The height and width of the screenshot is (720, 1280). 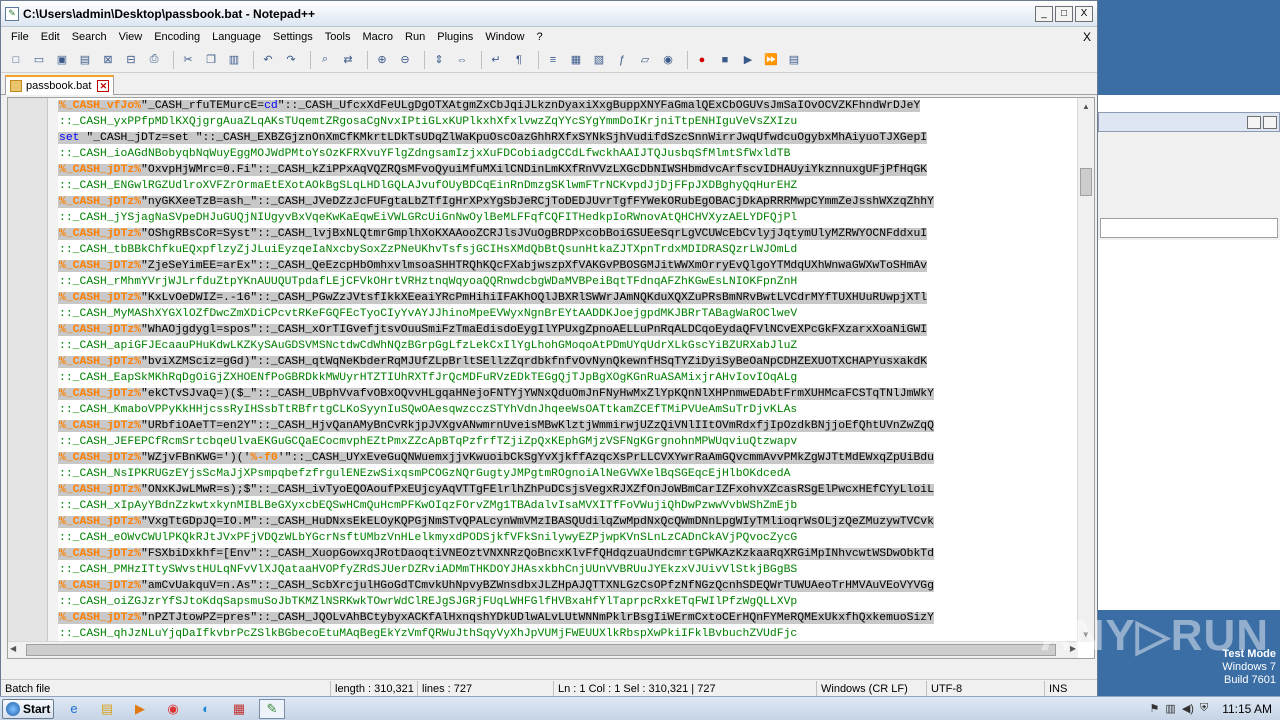 I want to click on play-macro-icon: ▶, so click(x=748, y=60).